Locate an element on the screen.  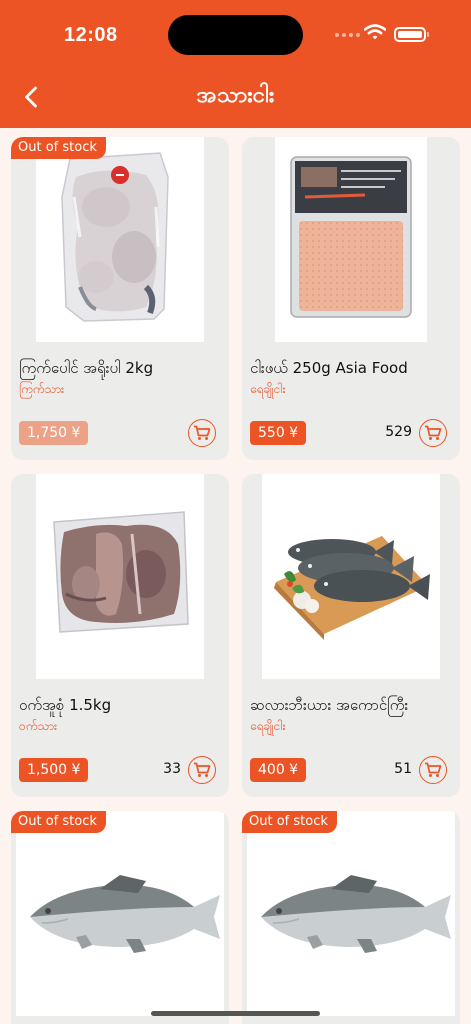
home-indicator is located at coordinates (235, 1013).